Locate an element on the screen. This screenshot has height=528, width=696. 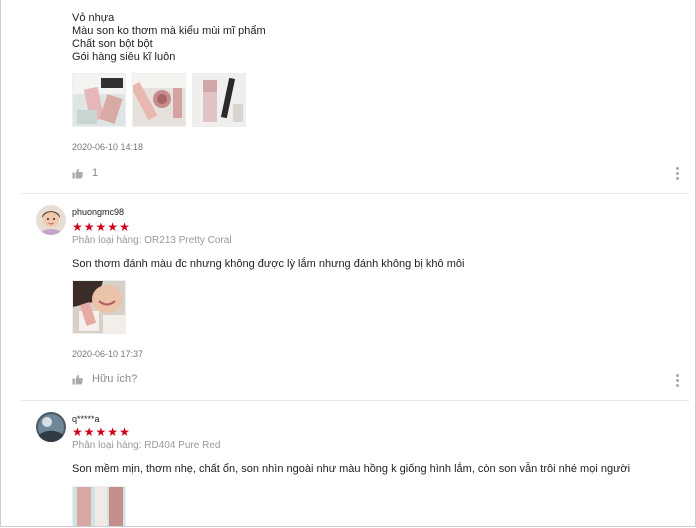
helpful-button: Hữu ích? is located at coordinates (104, 379).